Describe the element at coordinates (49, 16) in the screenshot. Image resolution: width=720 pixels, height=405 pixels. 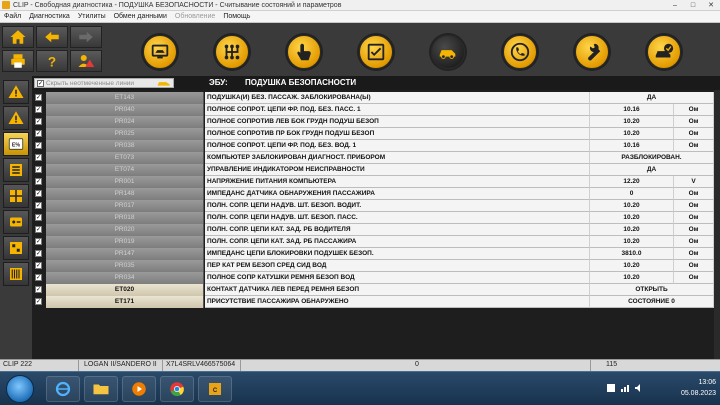
I see `menu-diagnostics: Диагностика` at that location.